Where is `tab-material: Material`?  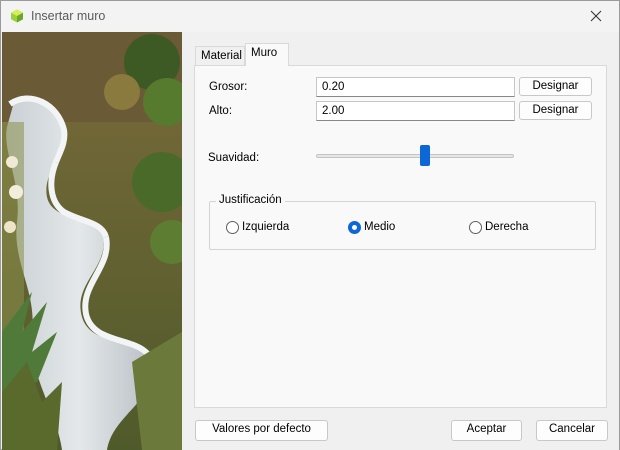
tab-material: Material is located at coordinates (220, 56).